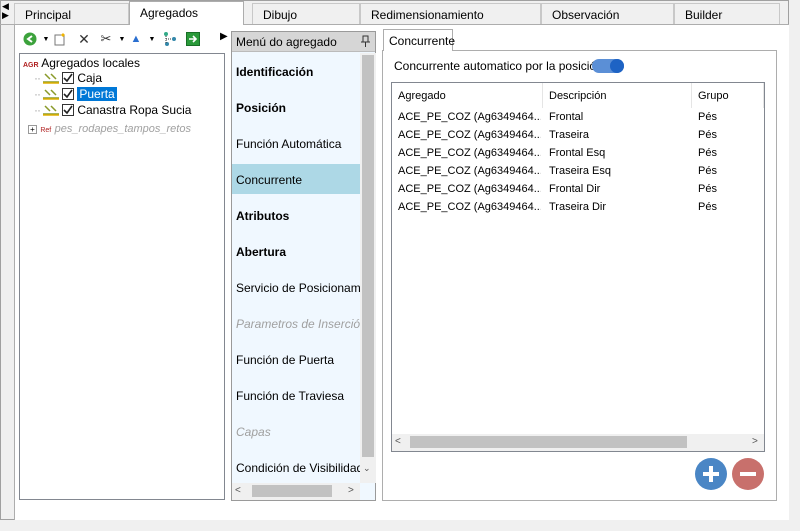 The height and width of the screenshot is (531, 800). I want to click on remove-button, so click(748, 474).